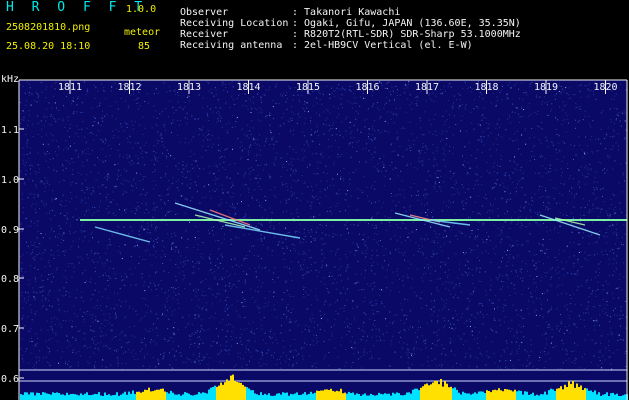 The width and height of the screenshot is (629, 400). Describe the element at coordinates (141, 9) in the screenshot. I see `app-version: 1.0.0` at that location.